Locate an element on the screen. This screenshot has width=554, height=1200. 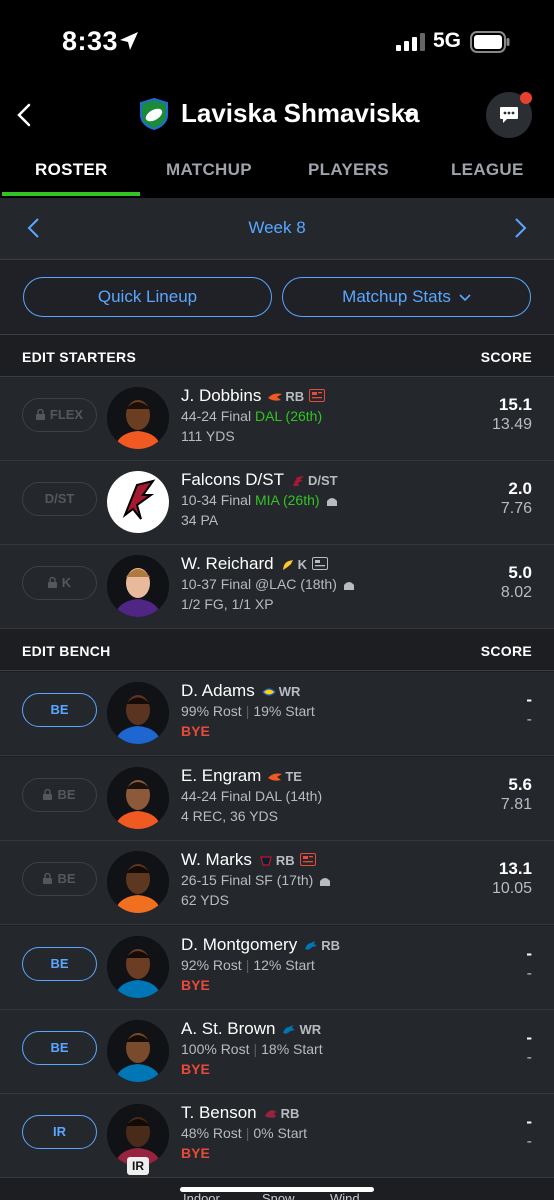
cellular-signal-icon is located at coordinates (410, 42).